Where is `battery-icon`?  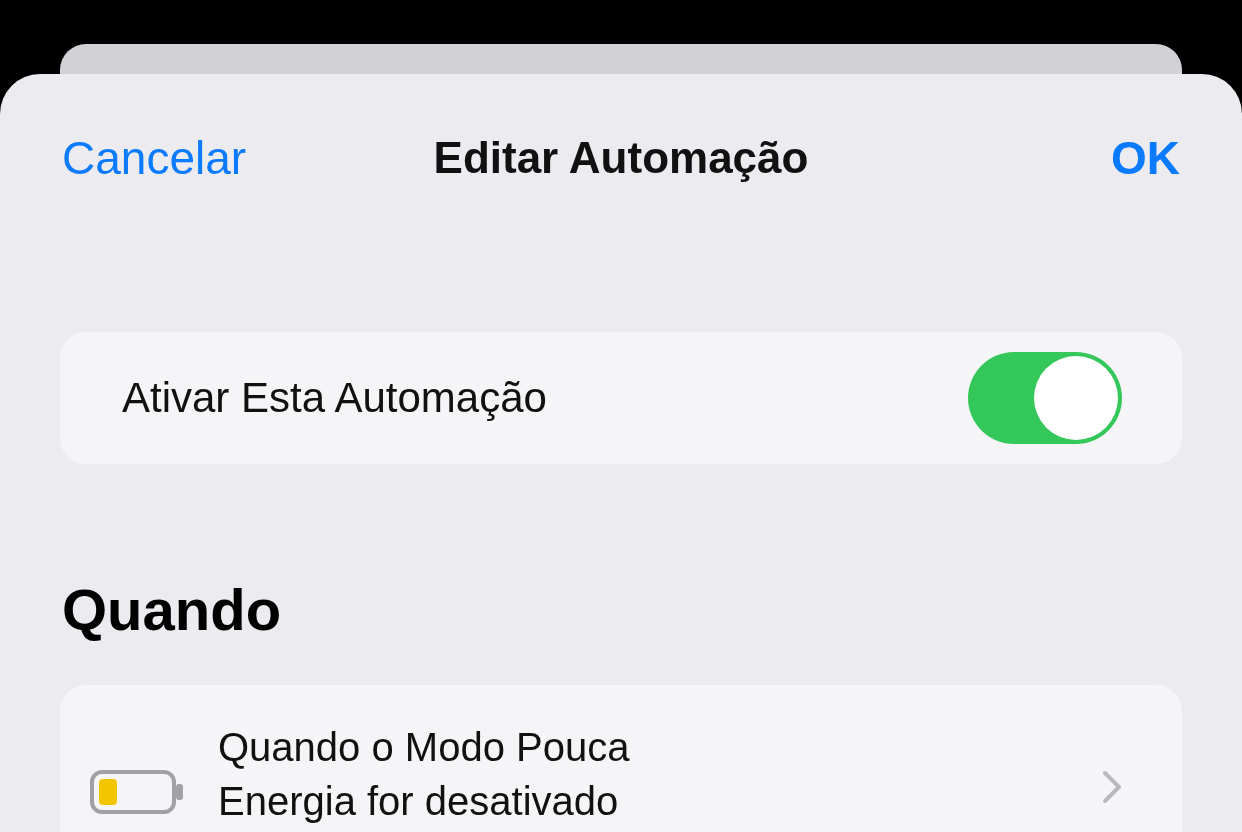 battery-icon is located at coordinates (138, 792).